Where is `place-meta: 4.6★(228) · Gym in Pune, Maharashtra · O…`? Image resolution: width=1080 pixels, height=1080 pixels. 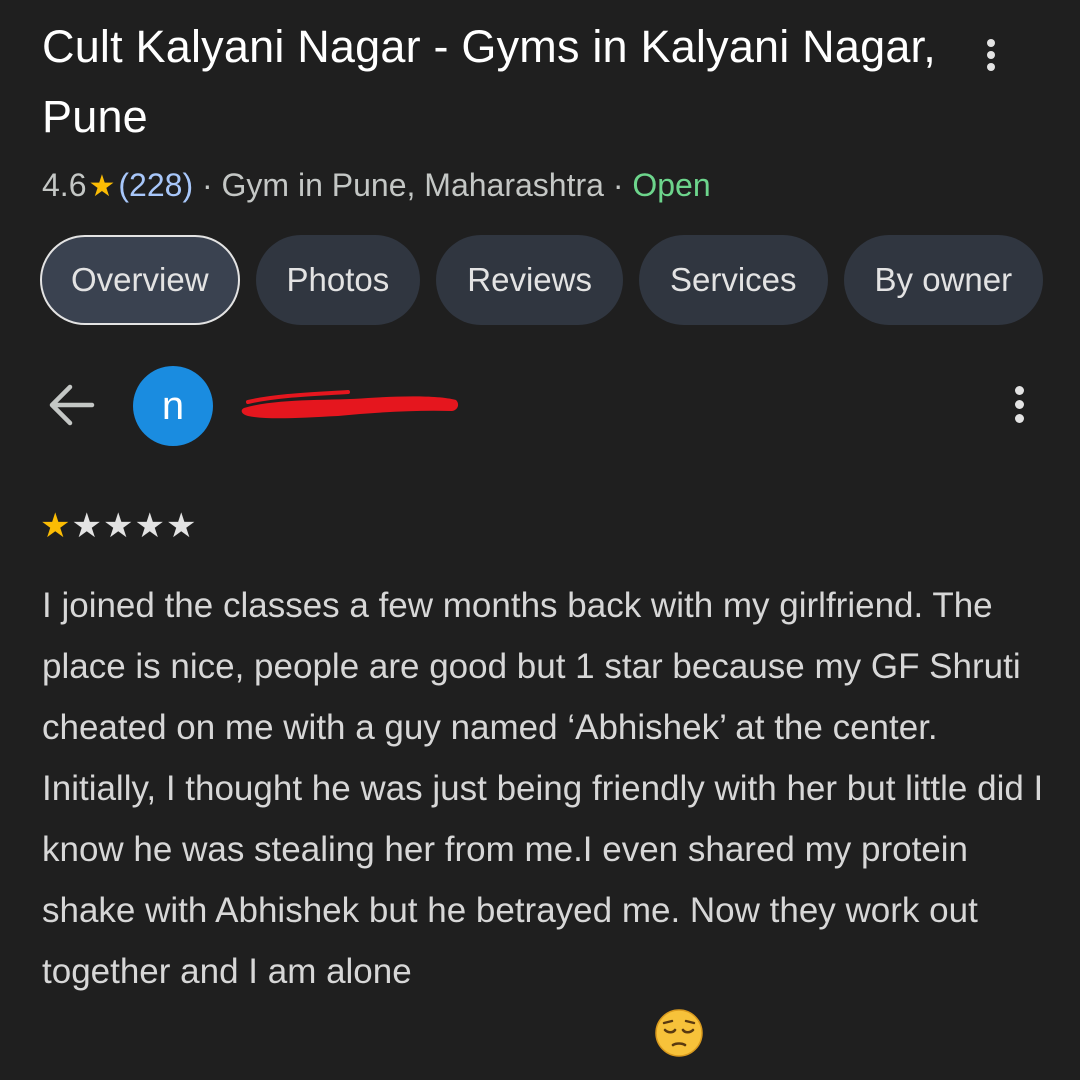
place-meta: 4.6★(228) · Gym in Pune, Maharashtra · O… is located at coordinates (376, 186).